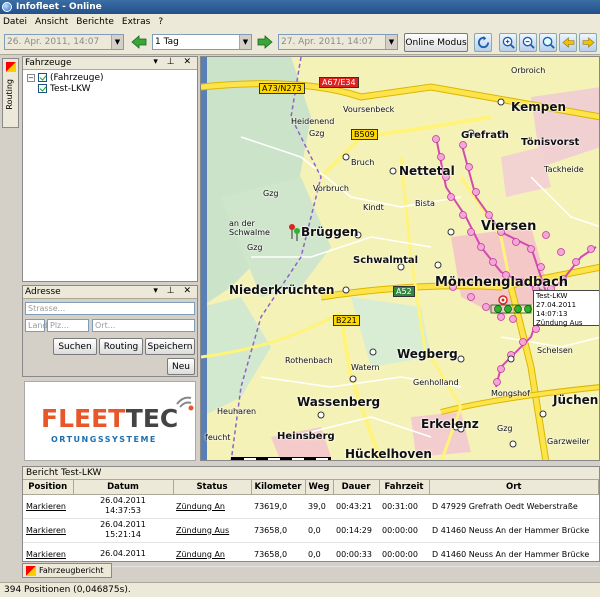 This screenshot has height=597, width=600. What do you see at coordinates (356, 554) in the screenshot?
I see `row-dauer: 00:00:33` at bounding box center [356, 554].